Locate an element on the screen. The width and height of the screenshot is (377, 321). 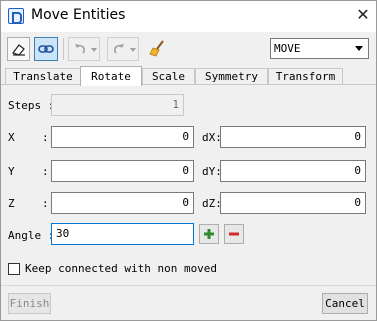
angle-label: Angle : is located at coordinates (31, 235).